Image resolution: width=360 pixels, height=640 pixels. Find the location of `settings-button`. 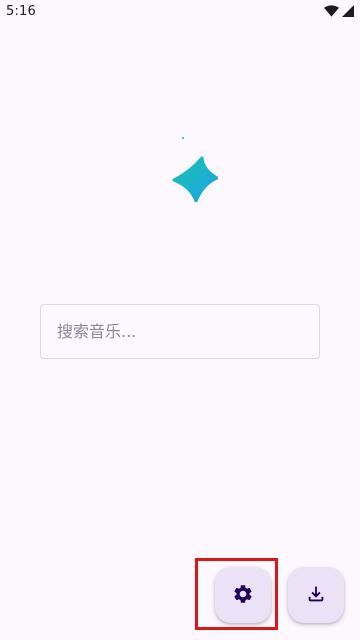

settings-button is located at coordinates (243, 595).